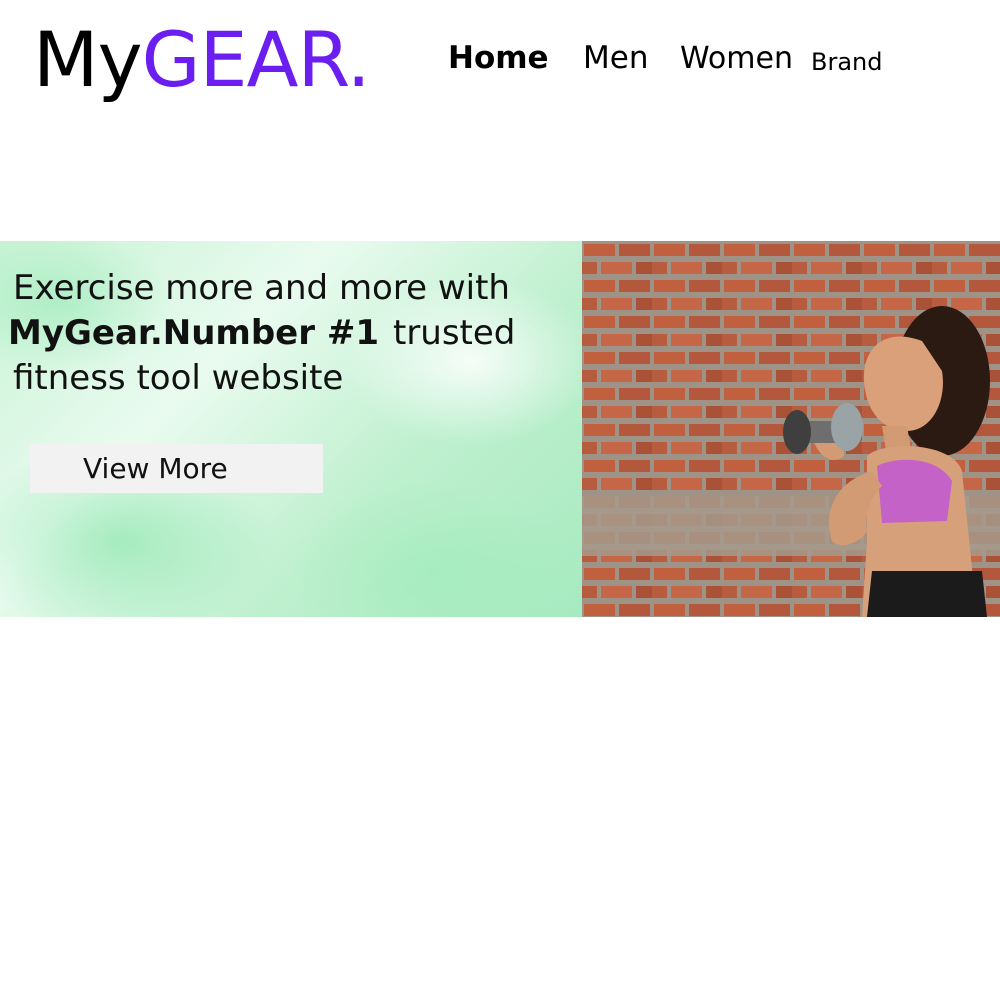  What do you see at coordinates (176, 468) in the screenshot?
I see `view-more-button: View More` at bounding box center [176, 468].